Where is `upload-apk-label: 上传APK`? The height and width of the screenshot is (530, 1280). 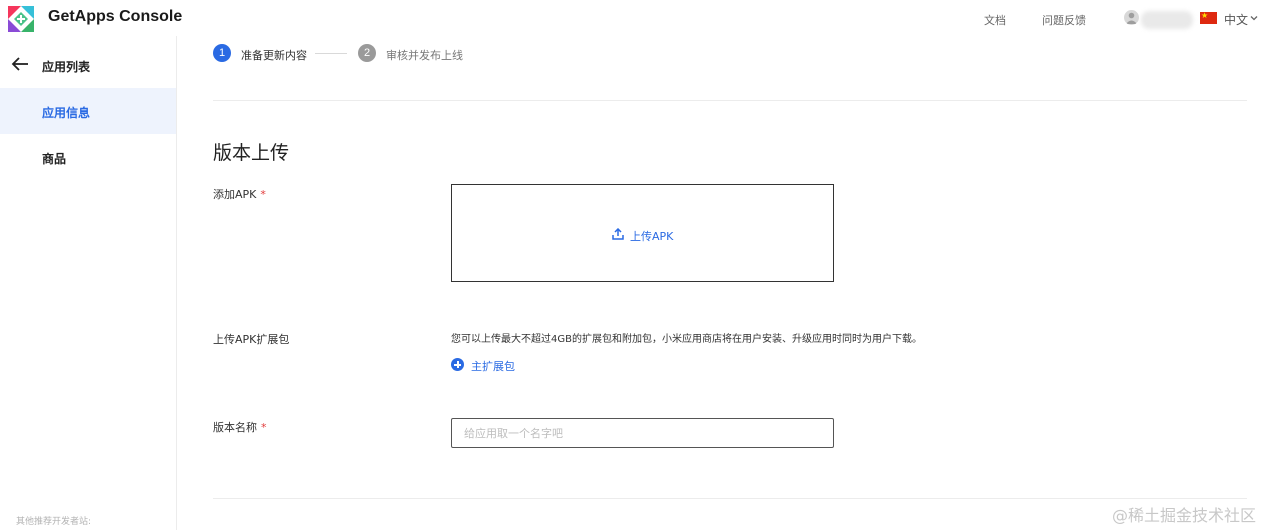
upload-apk-label: 上传APK is located at coordinates (652, 236).